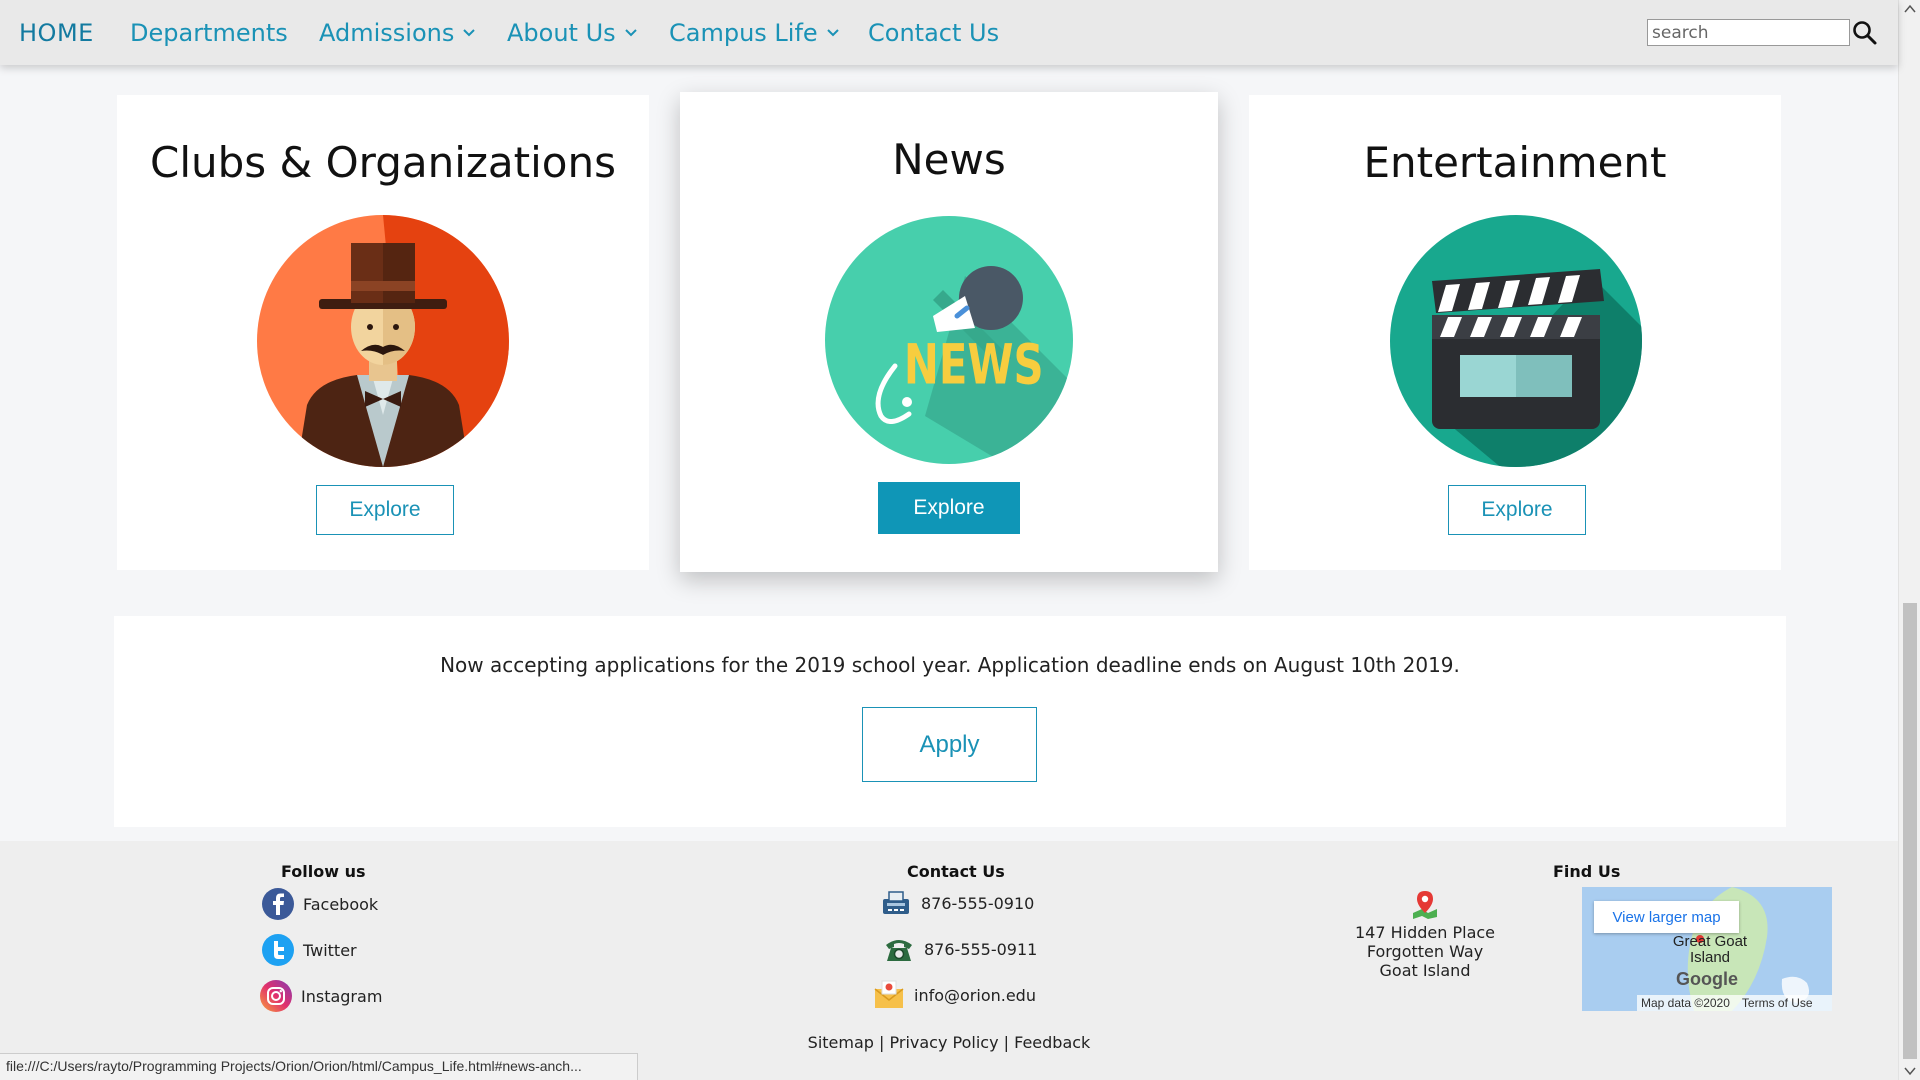 The height and width of the screenshot is (1080, 1920). Describe the element at coordinates (330, 950) in the screenshot. I see `twitter-label: Twitter` at that location.